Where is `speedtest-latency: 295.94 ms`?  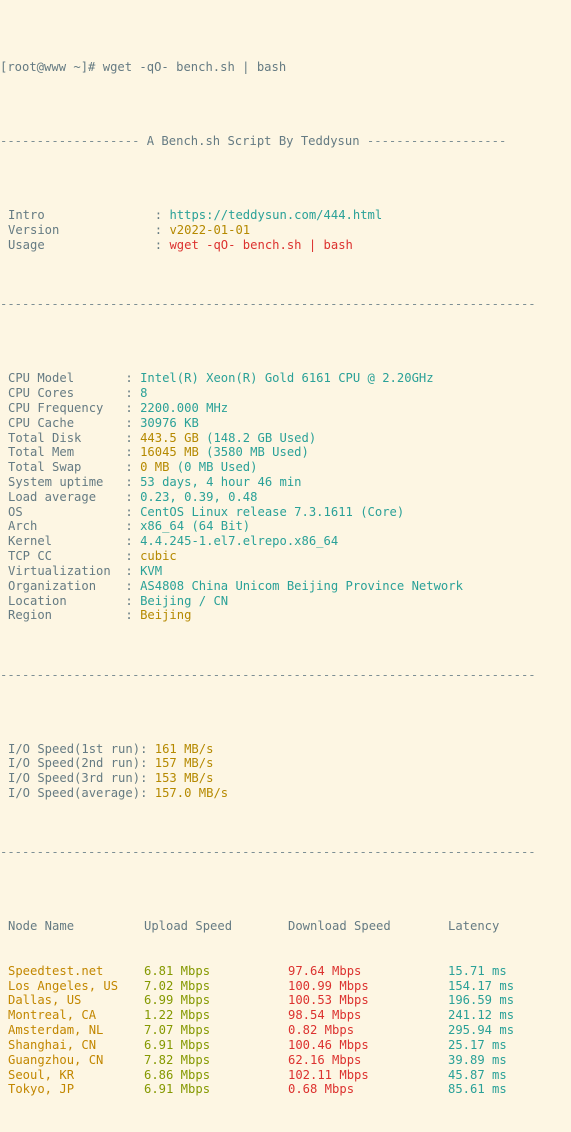 speedtest-latency: 295.94 ms is located at coordinates (481, 1030).